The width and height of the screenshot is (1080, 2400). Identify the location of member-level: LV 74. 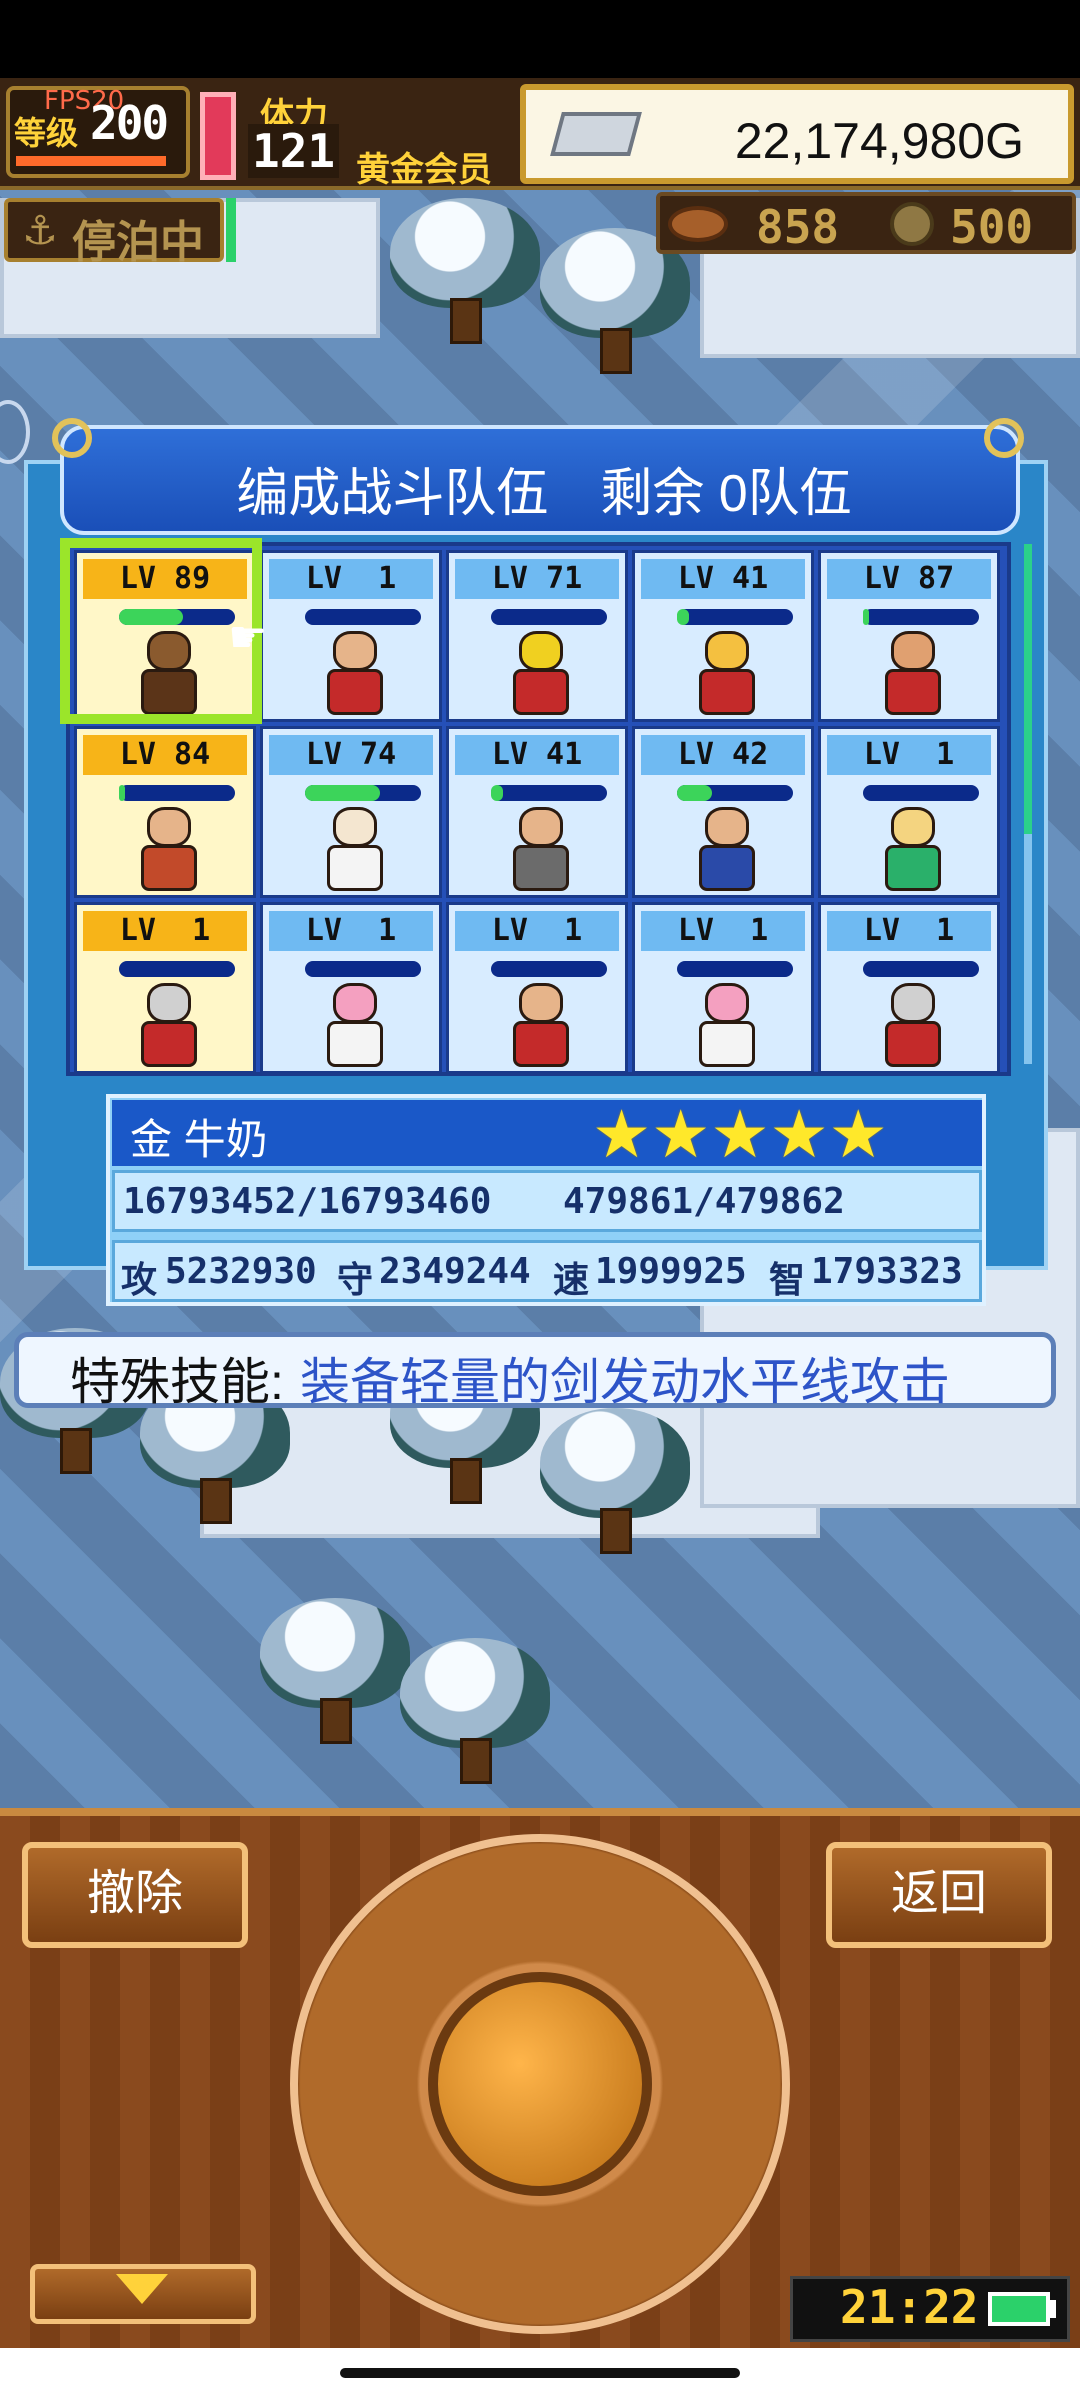
(351, 754).